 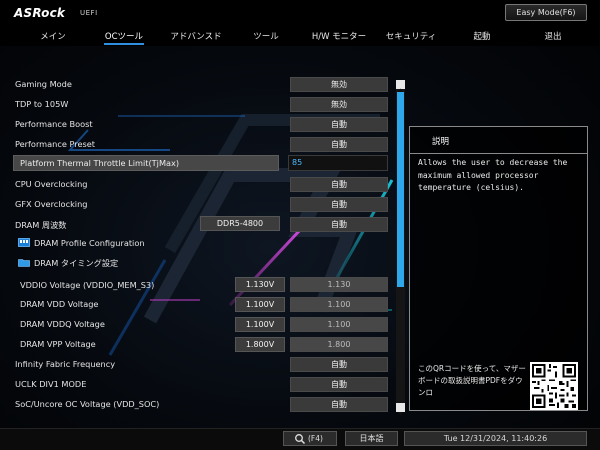 I want to click on dram-vddq-voltage-label: DRAM VDDQ Voltage, so click(x=62, y=324).